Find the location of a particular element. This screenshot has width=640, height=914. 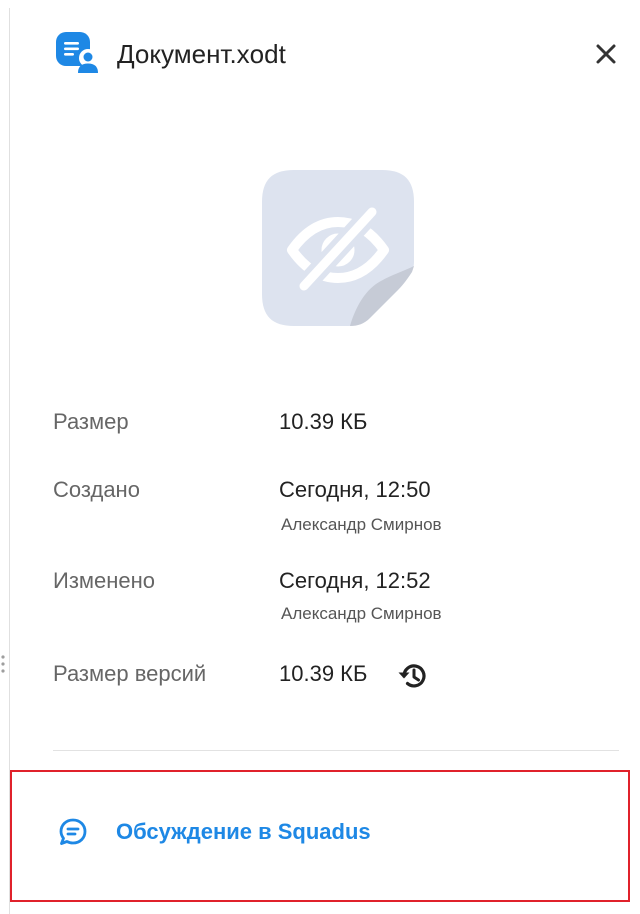

versions-size-value: 10.39 КБ is located at coordinates (323, 673).